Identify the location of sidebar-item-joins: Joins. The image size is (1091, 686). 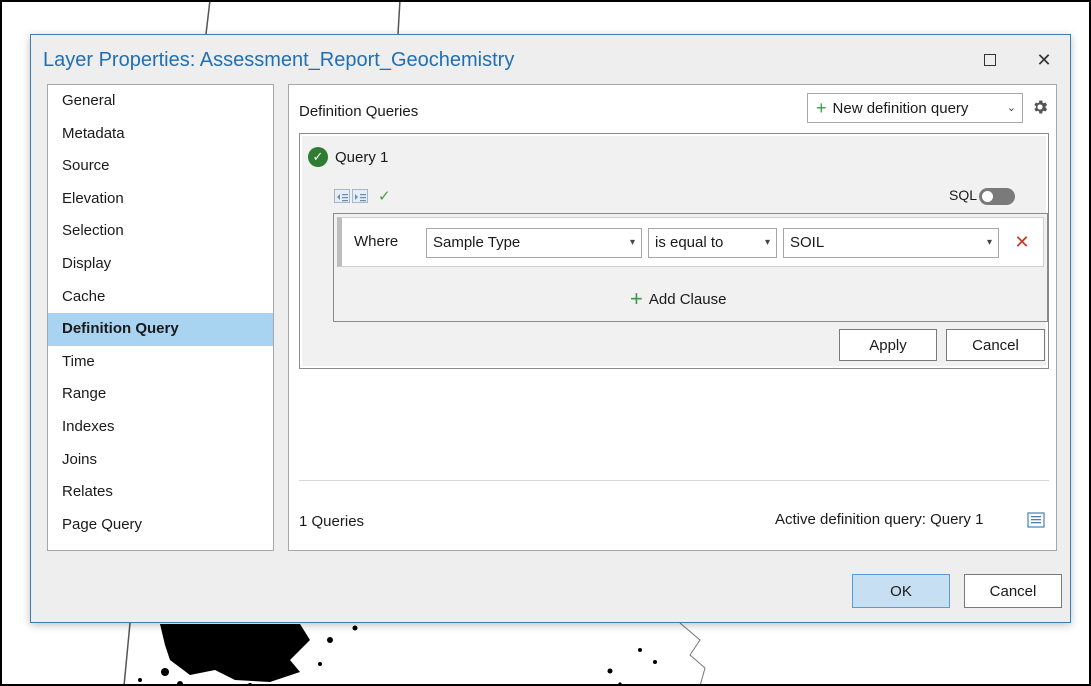
(160, 460).